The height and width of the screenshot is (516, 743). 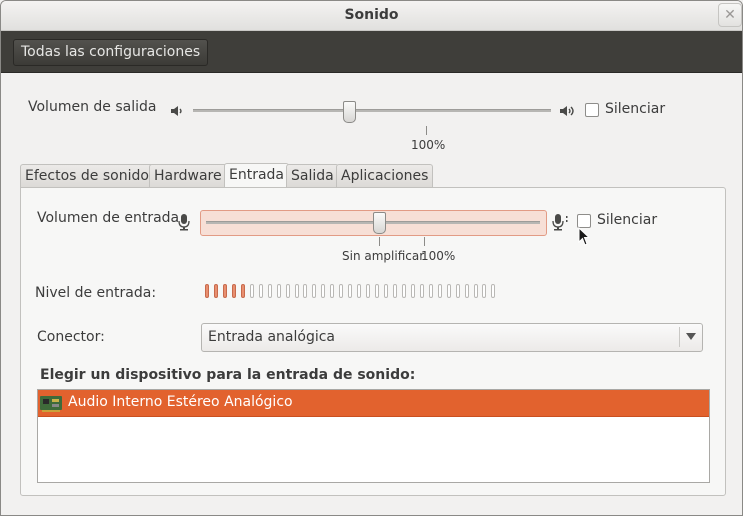 What do you see at coordinates (379, 241) in the screenshot?
I see `unamplified-tick` at bounding box center [379, 241].